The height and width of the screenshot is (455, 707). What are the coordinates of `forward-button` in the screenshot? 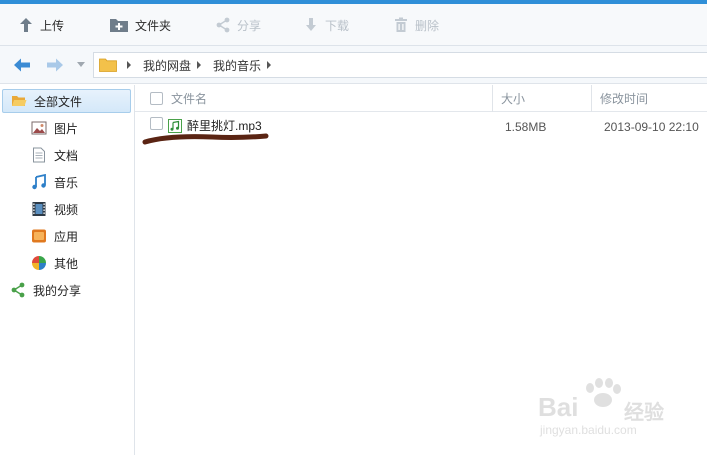 It's located at (55, 65).